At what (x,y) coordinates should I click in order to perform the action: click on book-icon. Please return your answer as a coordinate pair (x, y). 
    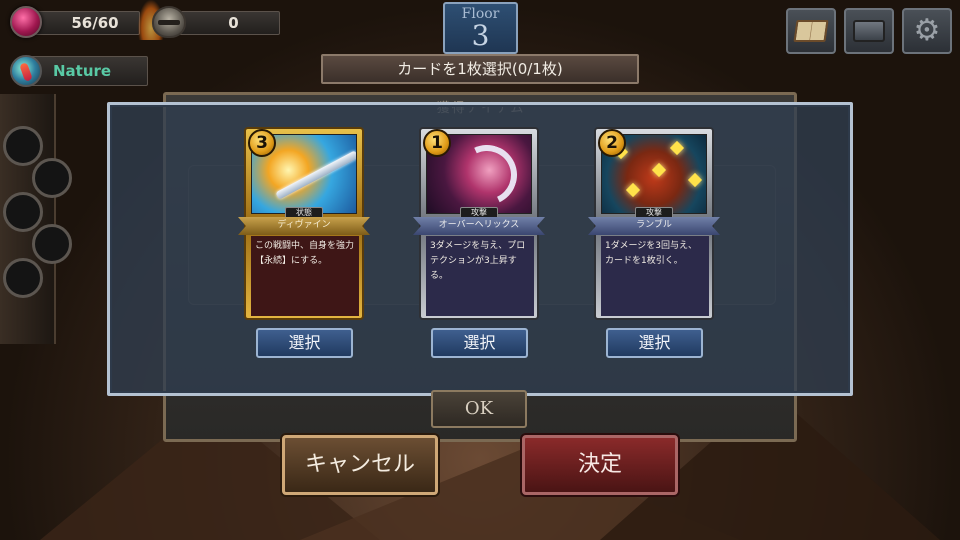
    Looking at the image, I should click on (811, 31).